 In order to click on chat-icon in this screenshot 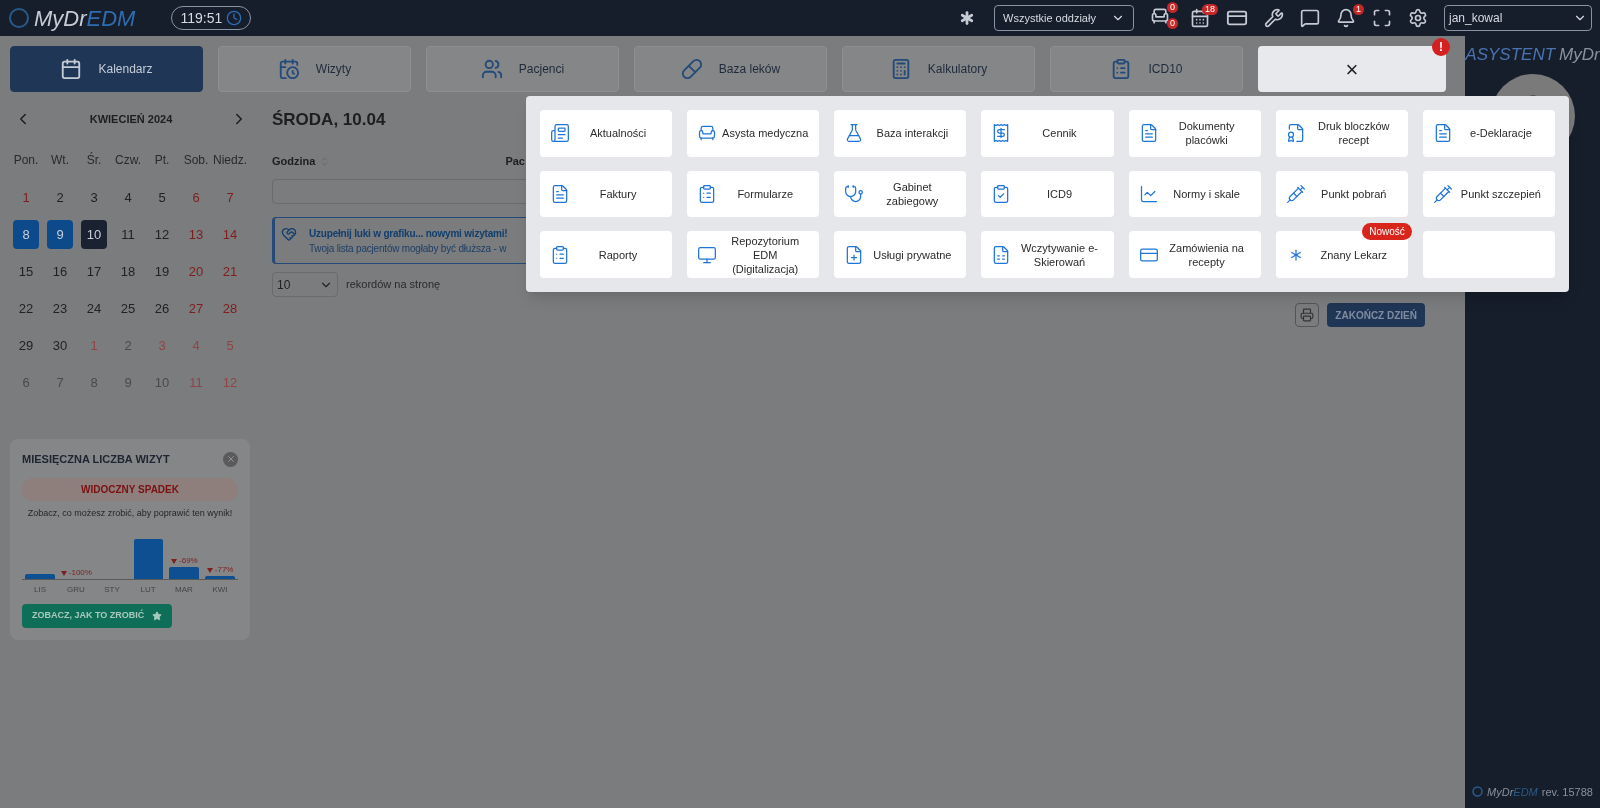, I will do `click(1310, 18)`.